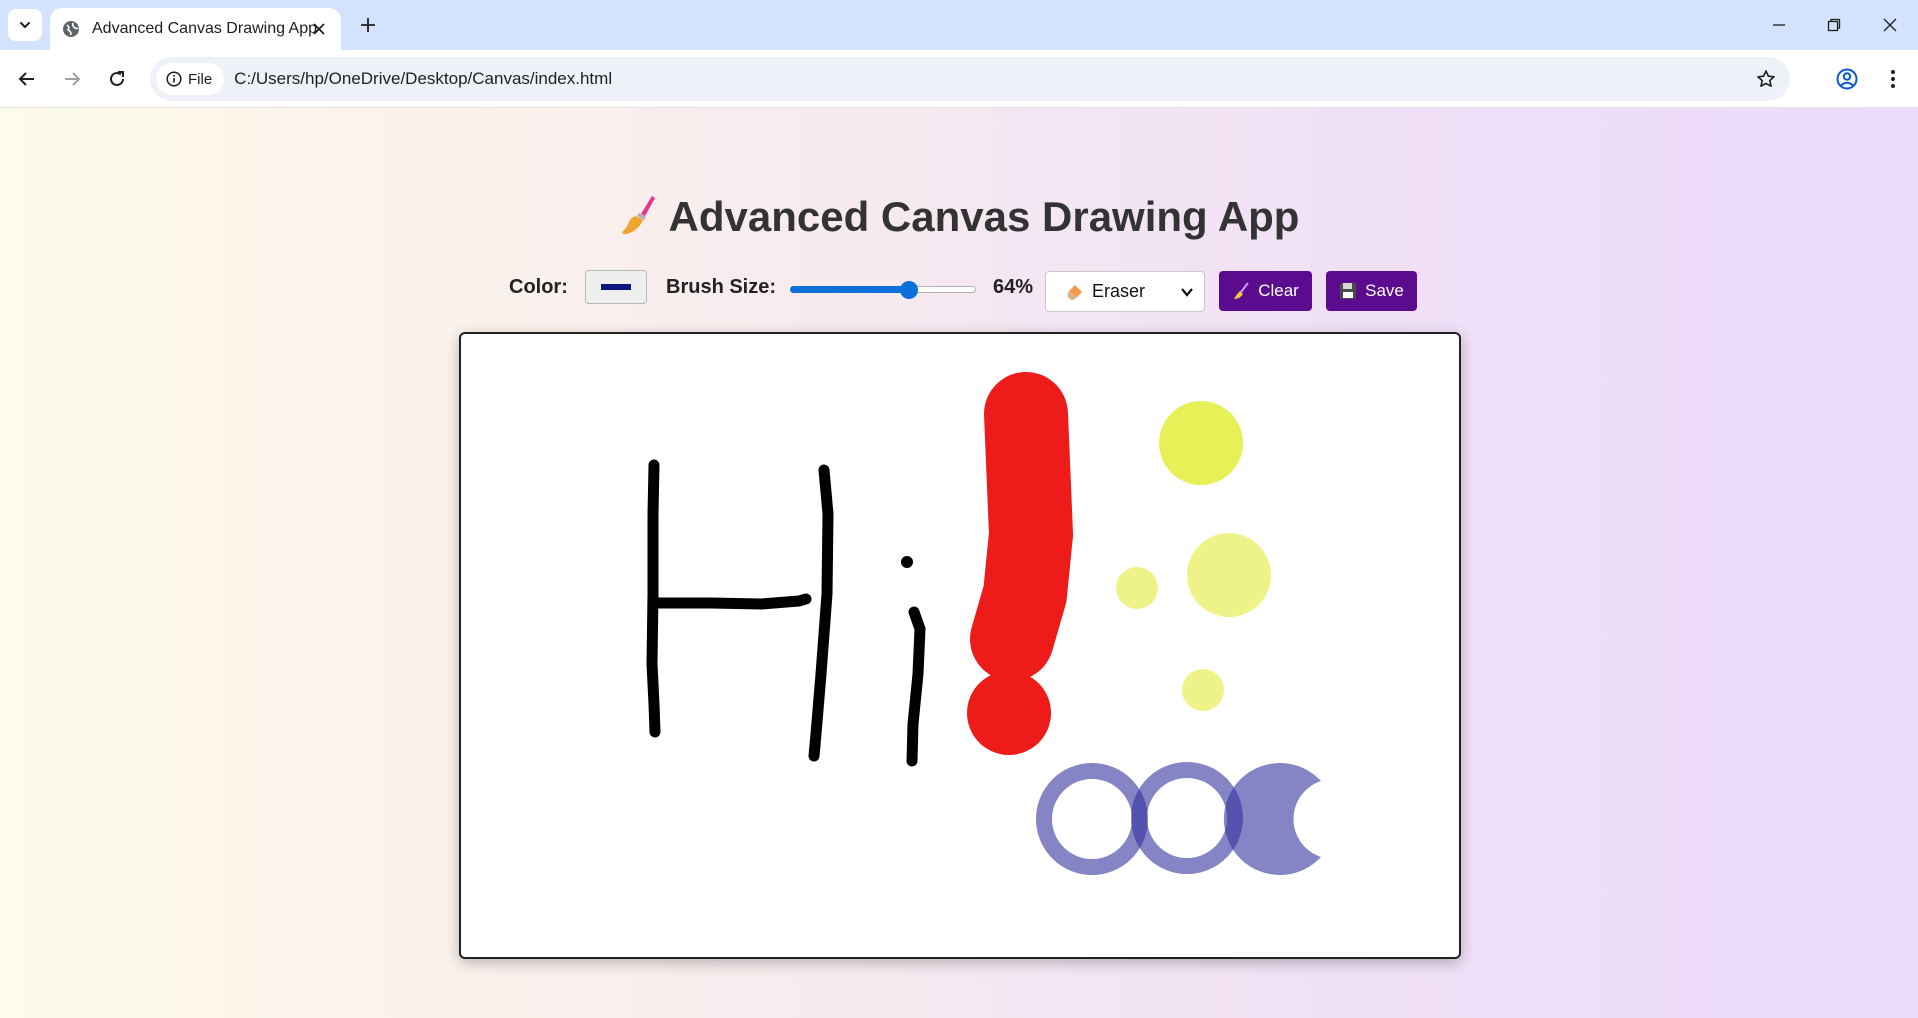  I want to click on reload-icon, so click(117, 78).